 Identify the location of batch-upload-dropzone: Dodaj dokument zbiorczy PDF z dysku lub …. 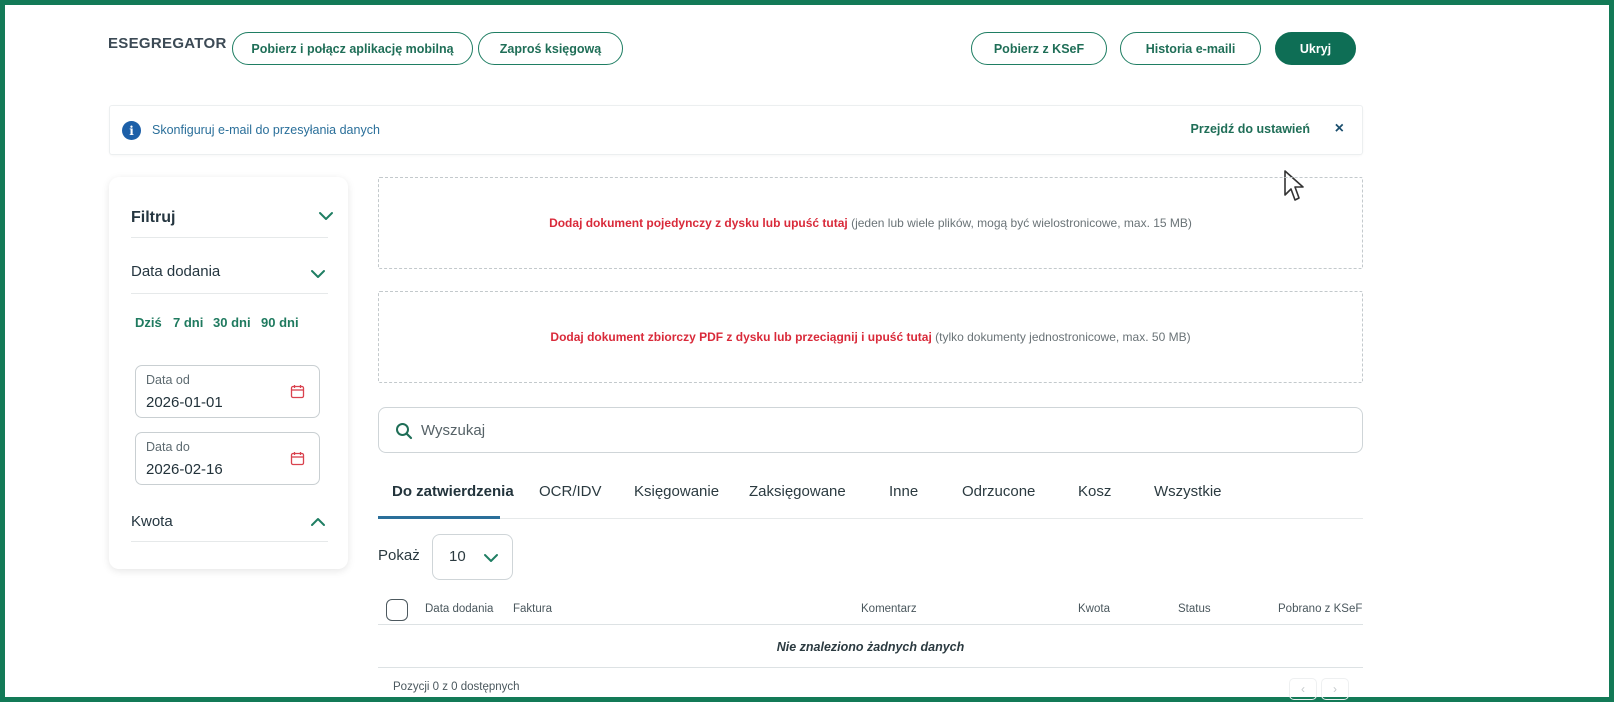
(870, 337).